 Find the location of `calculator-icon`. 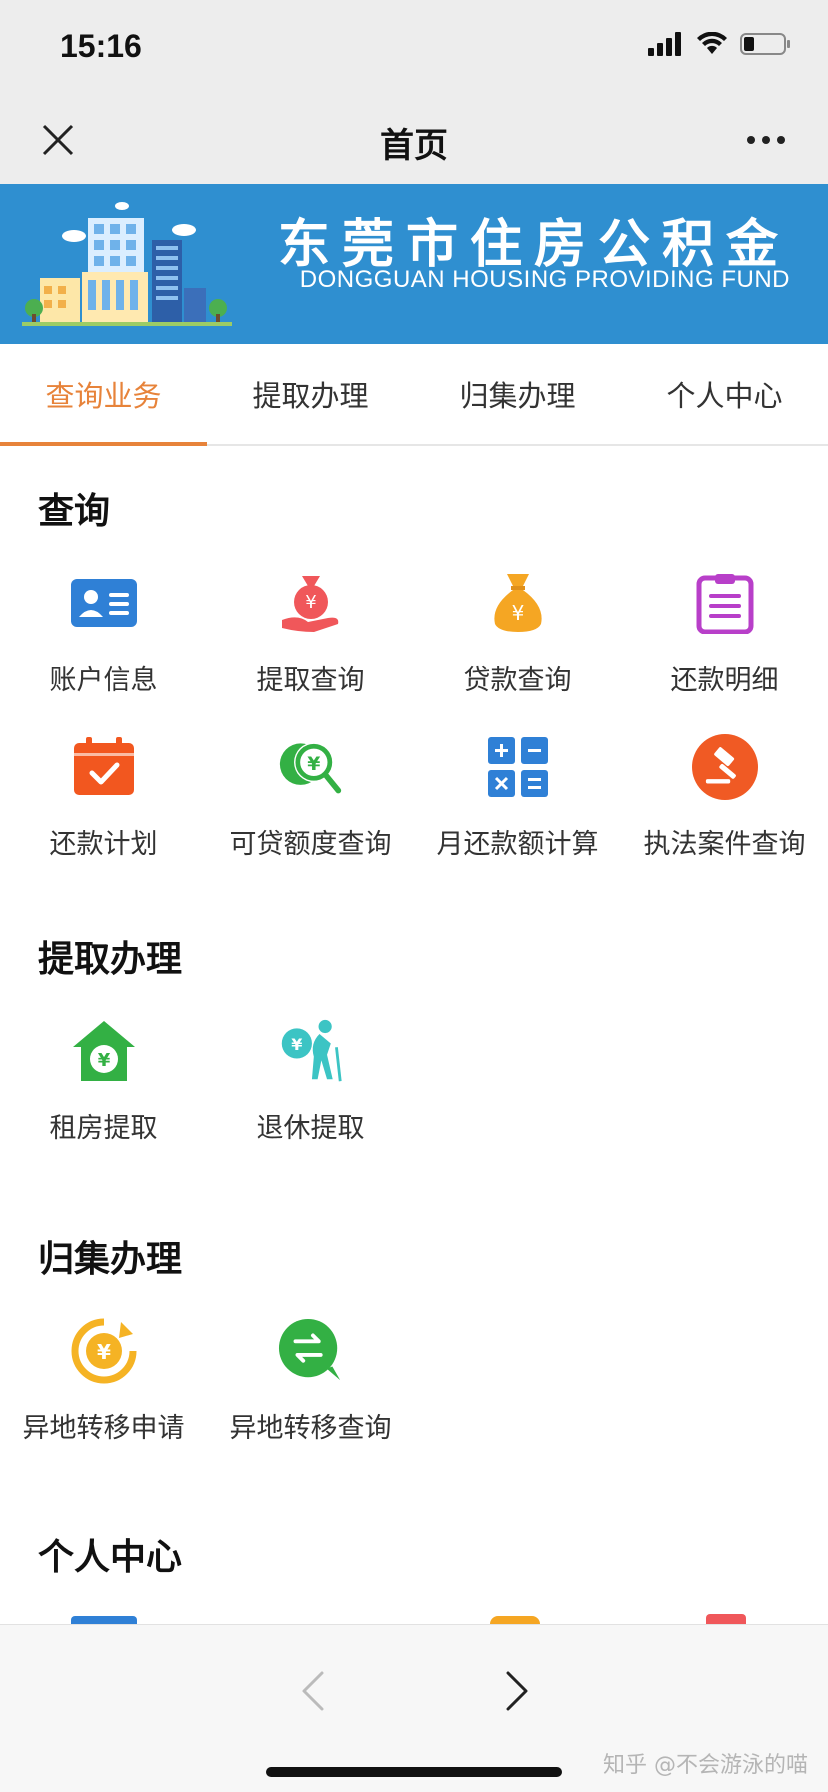

calculator-icon is located at coordinates (518, 767).